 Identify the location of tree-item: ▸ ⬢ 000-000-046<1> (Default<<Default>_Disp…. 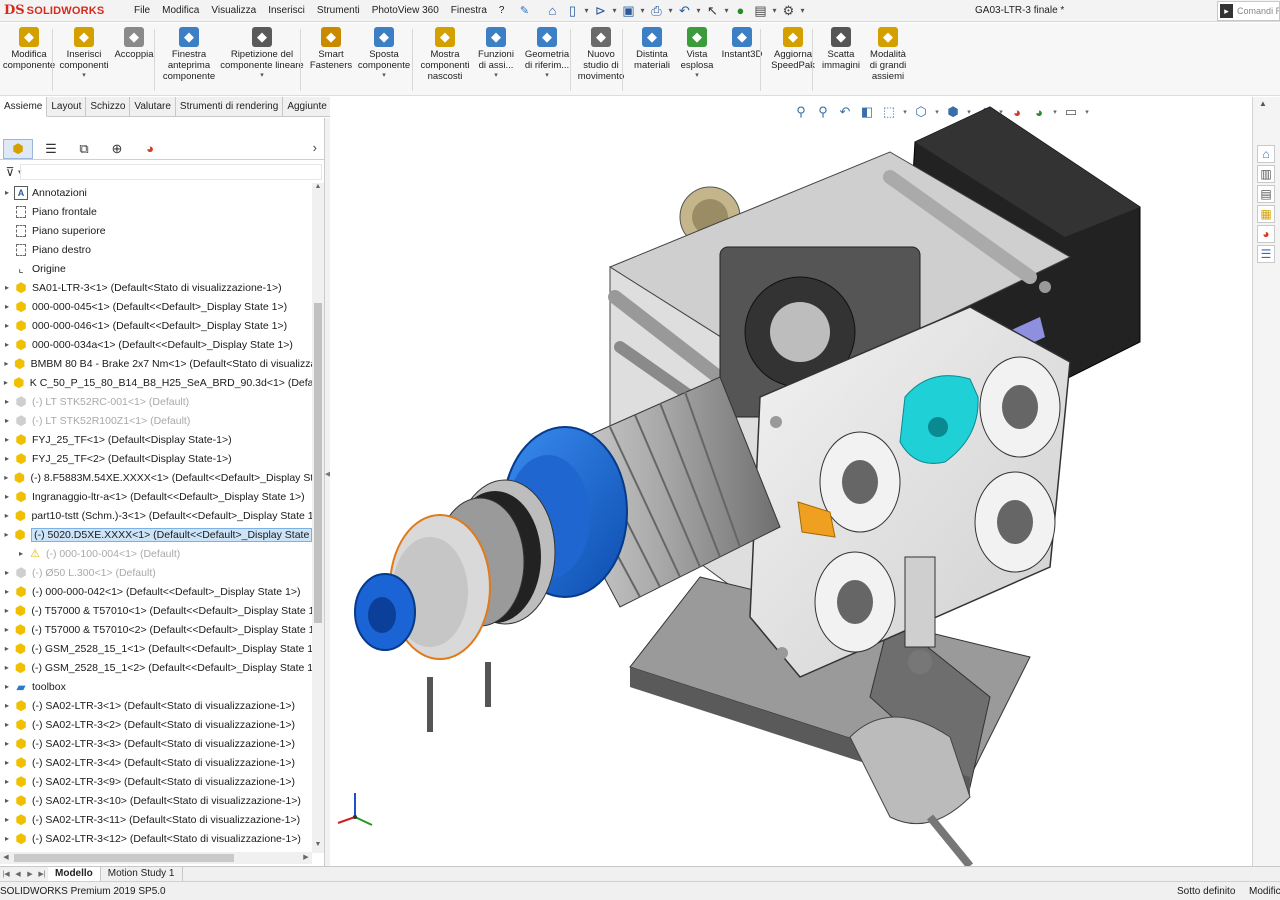
(156, 325).